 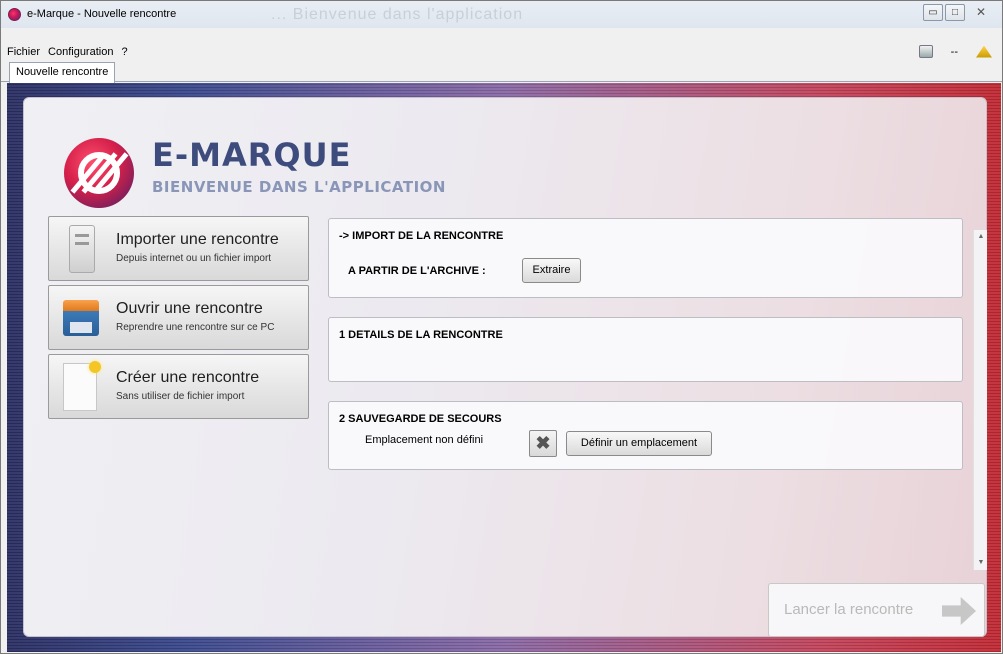 I want to click on action-subtitle: Reprendre une rencontre sur ce PC, so click(x=195, y=327).